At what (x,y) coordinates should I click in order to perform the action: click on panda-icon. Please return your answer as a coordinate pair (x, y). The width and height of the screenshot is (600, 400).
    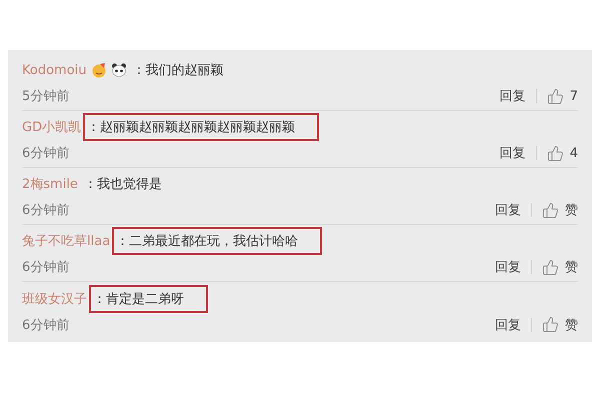
    Looking at the image, I should click on (118, 70).